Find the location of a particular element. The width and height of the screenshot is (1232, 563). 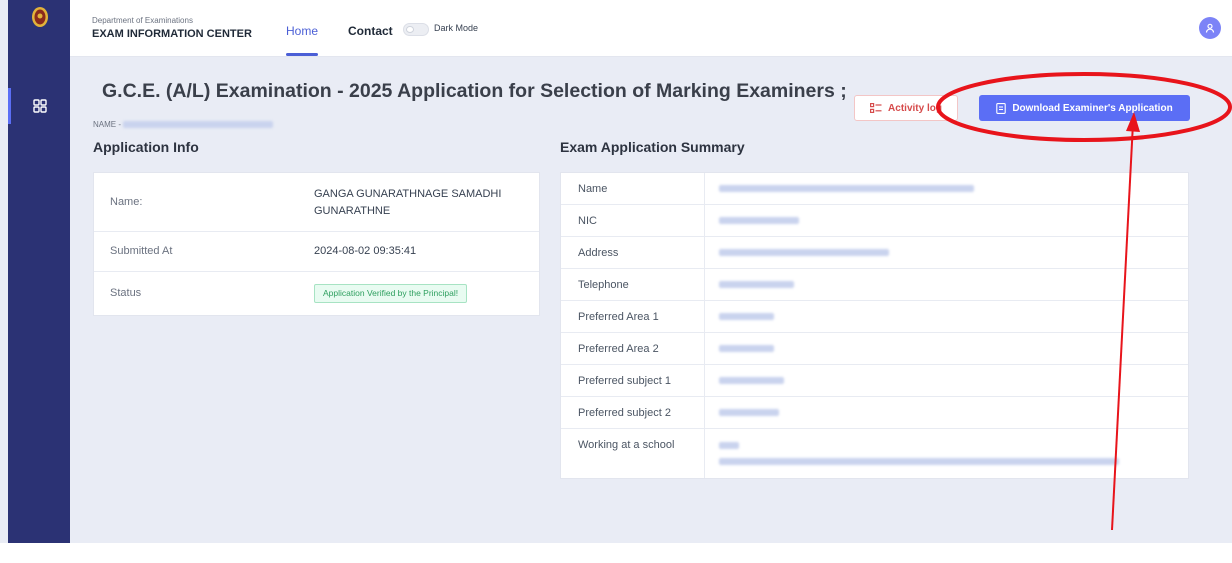

table-row: Telephone is located at coordinates (874, 285).